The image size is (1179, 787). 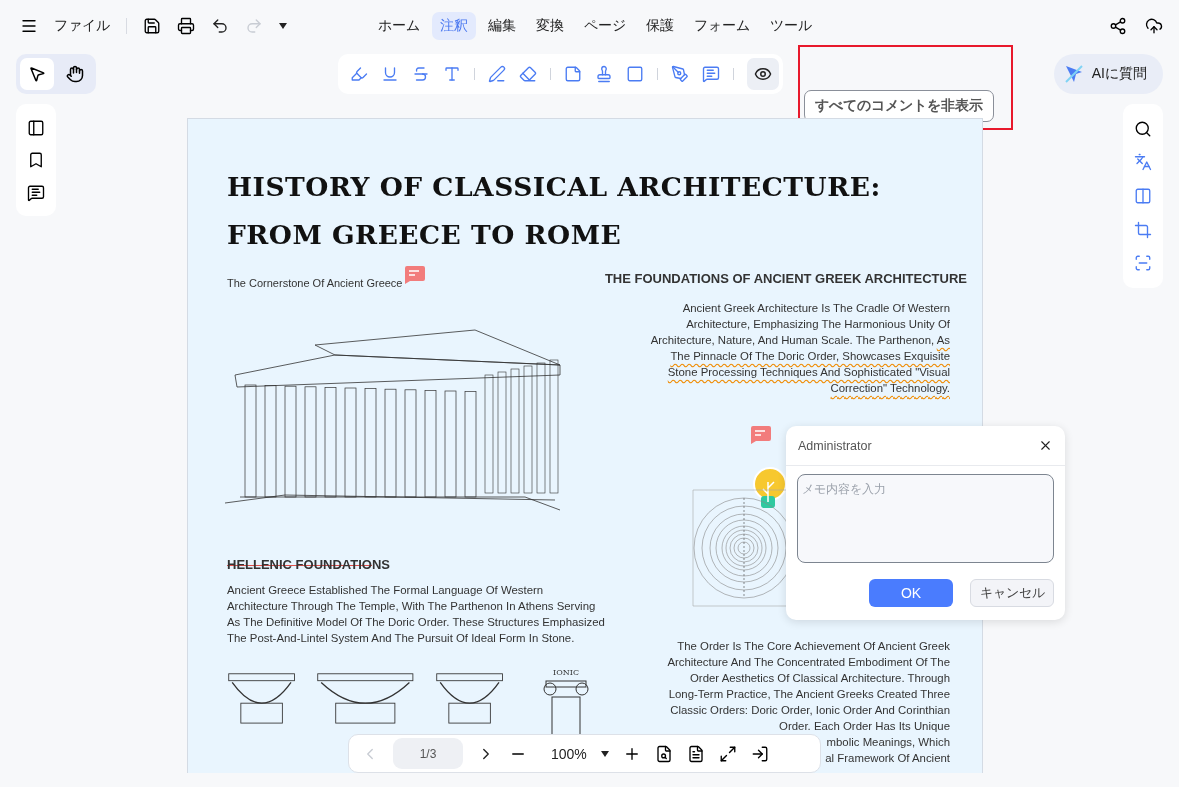 I want to click on eye-icon, so click(x=763, y=74).